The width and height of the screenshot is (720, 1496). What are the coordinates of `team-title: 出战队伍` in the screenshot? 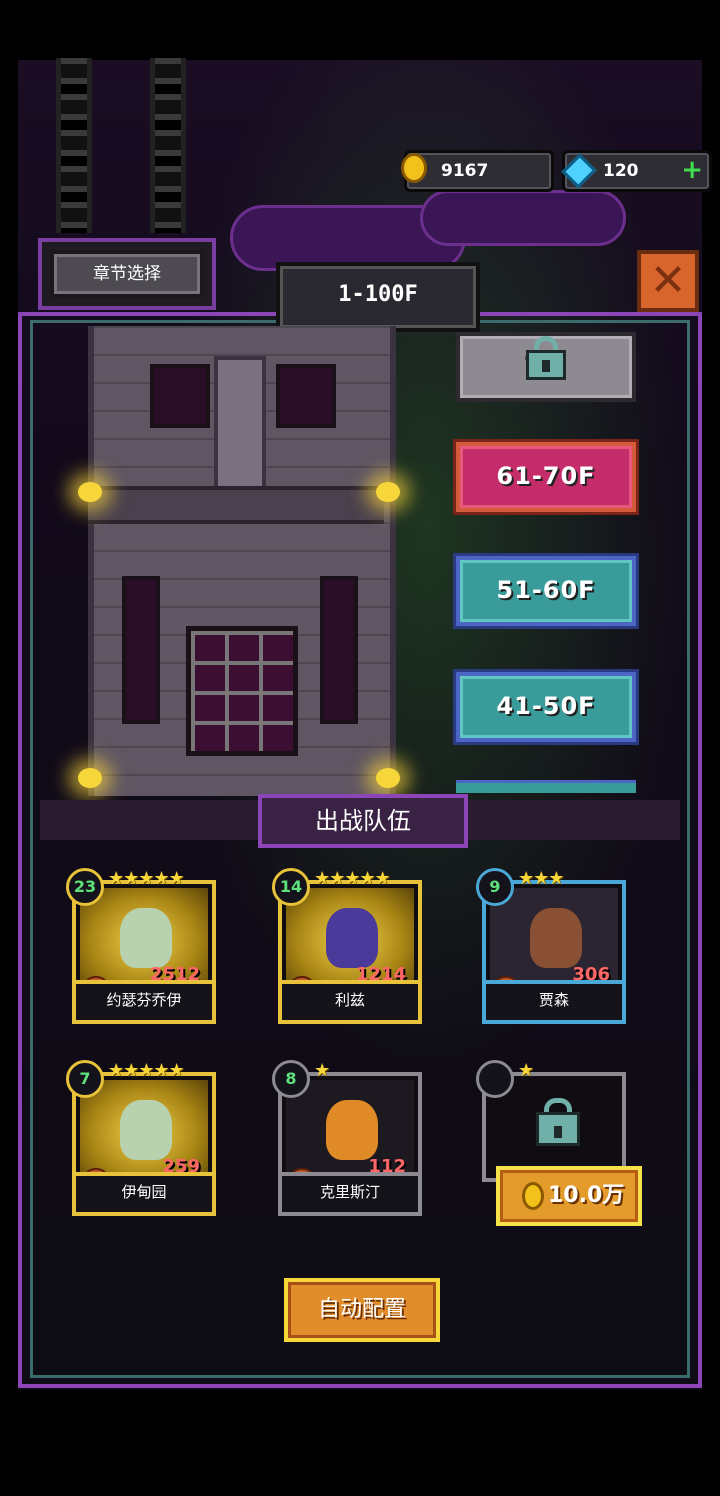 It's located at (363, 821).